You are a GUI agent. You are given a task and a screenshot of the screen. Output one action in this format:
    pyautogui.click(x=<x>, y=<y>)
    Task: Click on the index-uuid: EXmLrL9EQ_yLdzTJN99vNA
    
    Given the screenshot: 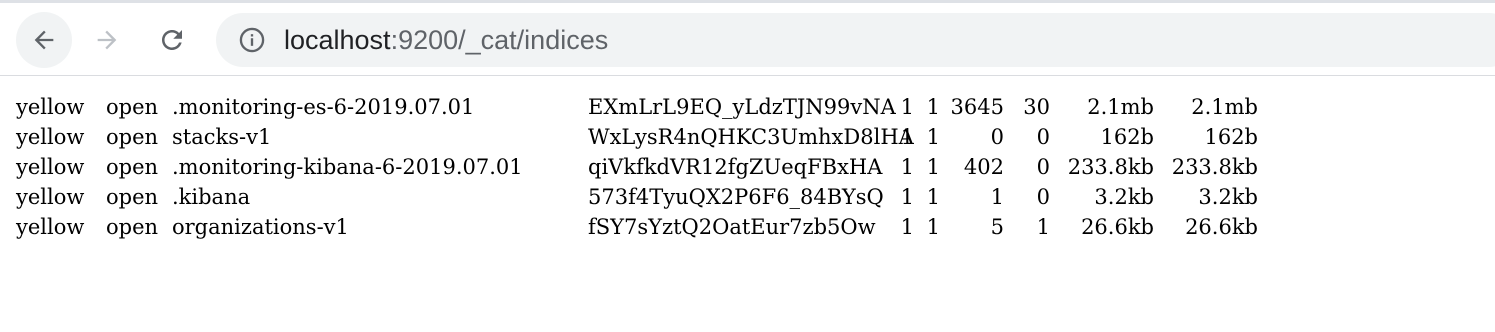 What is the action you would take?
    pyautogui.click(x=742, y=107)
    